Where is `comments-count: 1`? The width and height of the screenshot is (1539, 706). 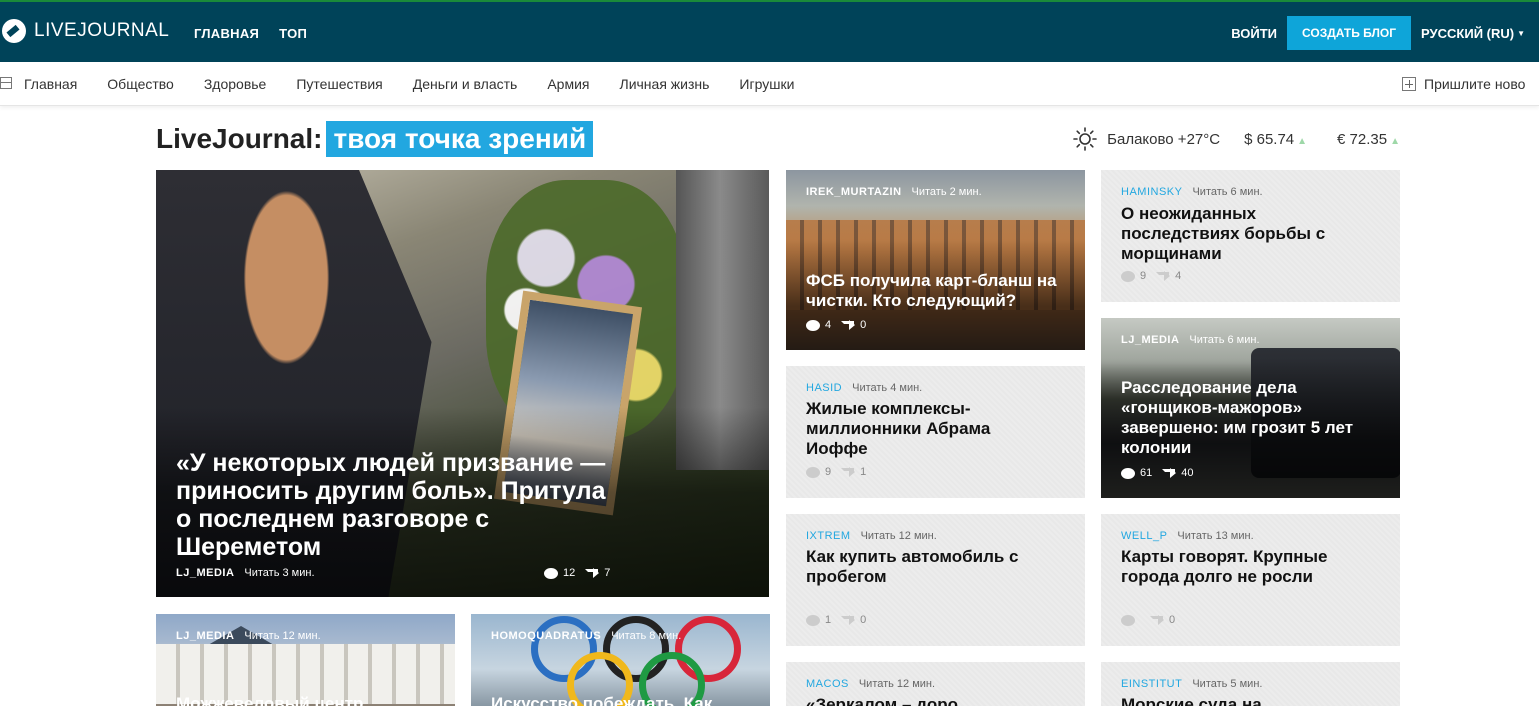 comments-count: 1 is located at coordinates (828, 620).